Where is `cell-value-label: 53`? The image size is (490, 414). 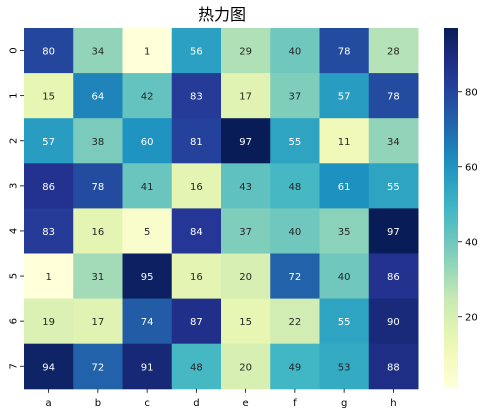
cell-value-label: 53 is located at coordinates (344, 367).